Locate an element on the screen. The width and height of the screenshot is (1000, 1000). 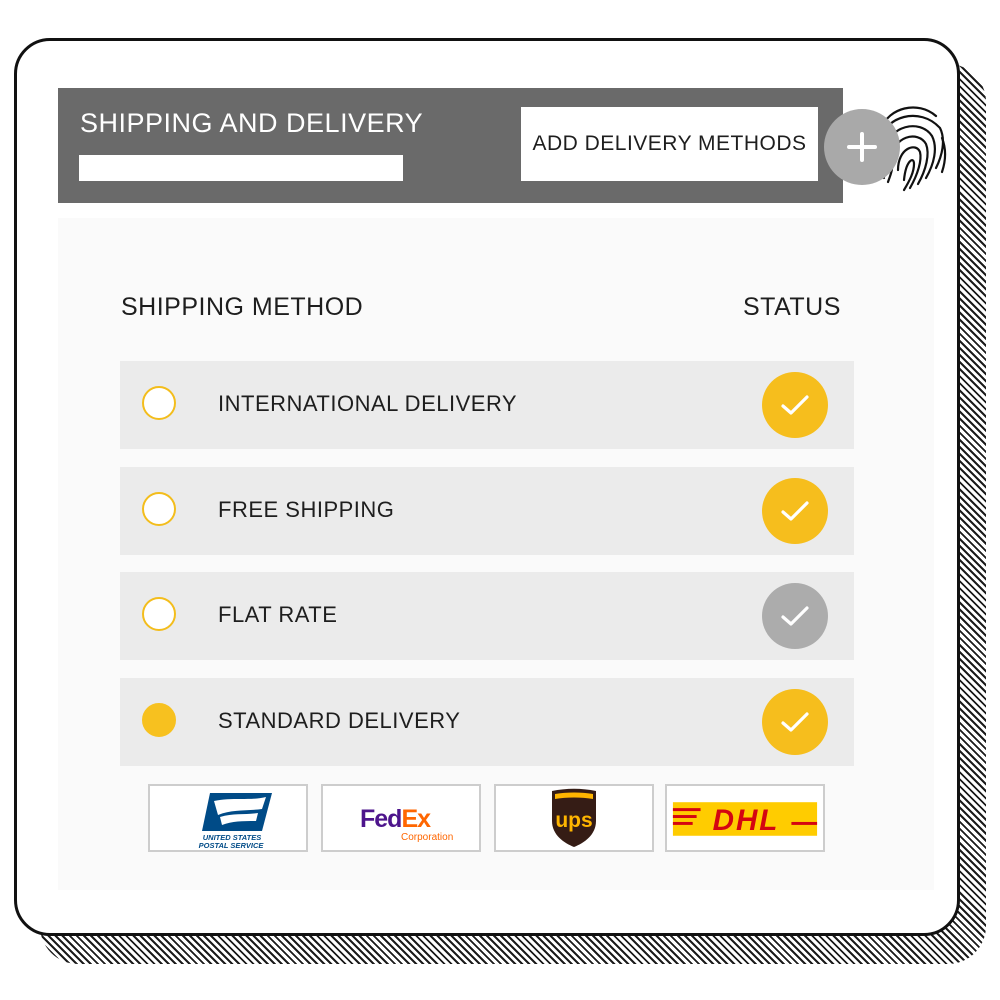
fedex-sub: Corporation is located at coordinates (427, 837).